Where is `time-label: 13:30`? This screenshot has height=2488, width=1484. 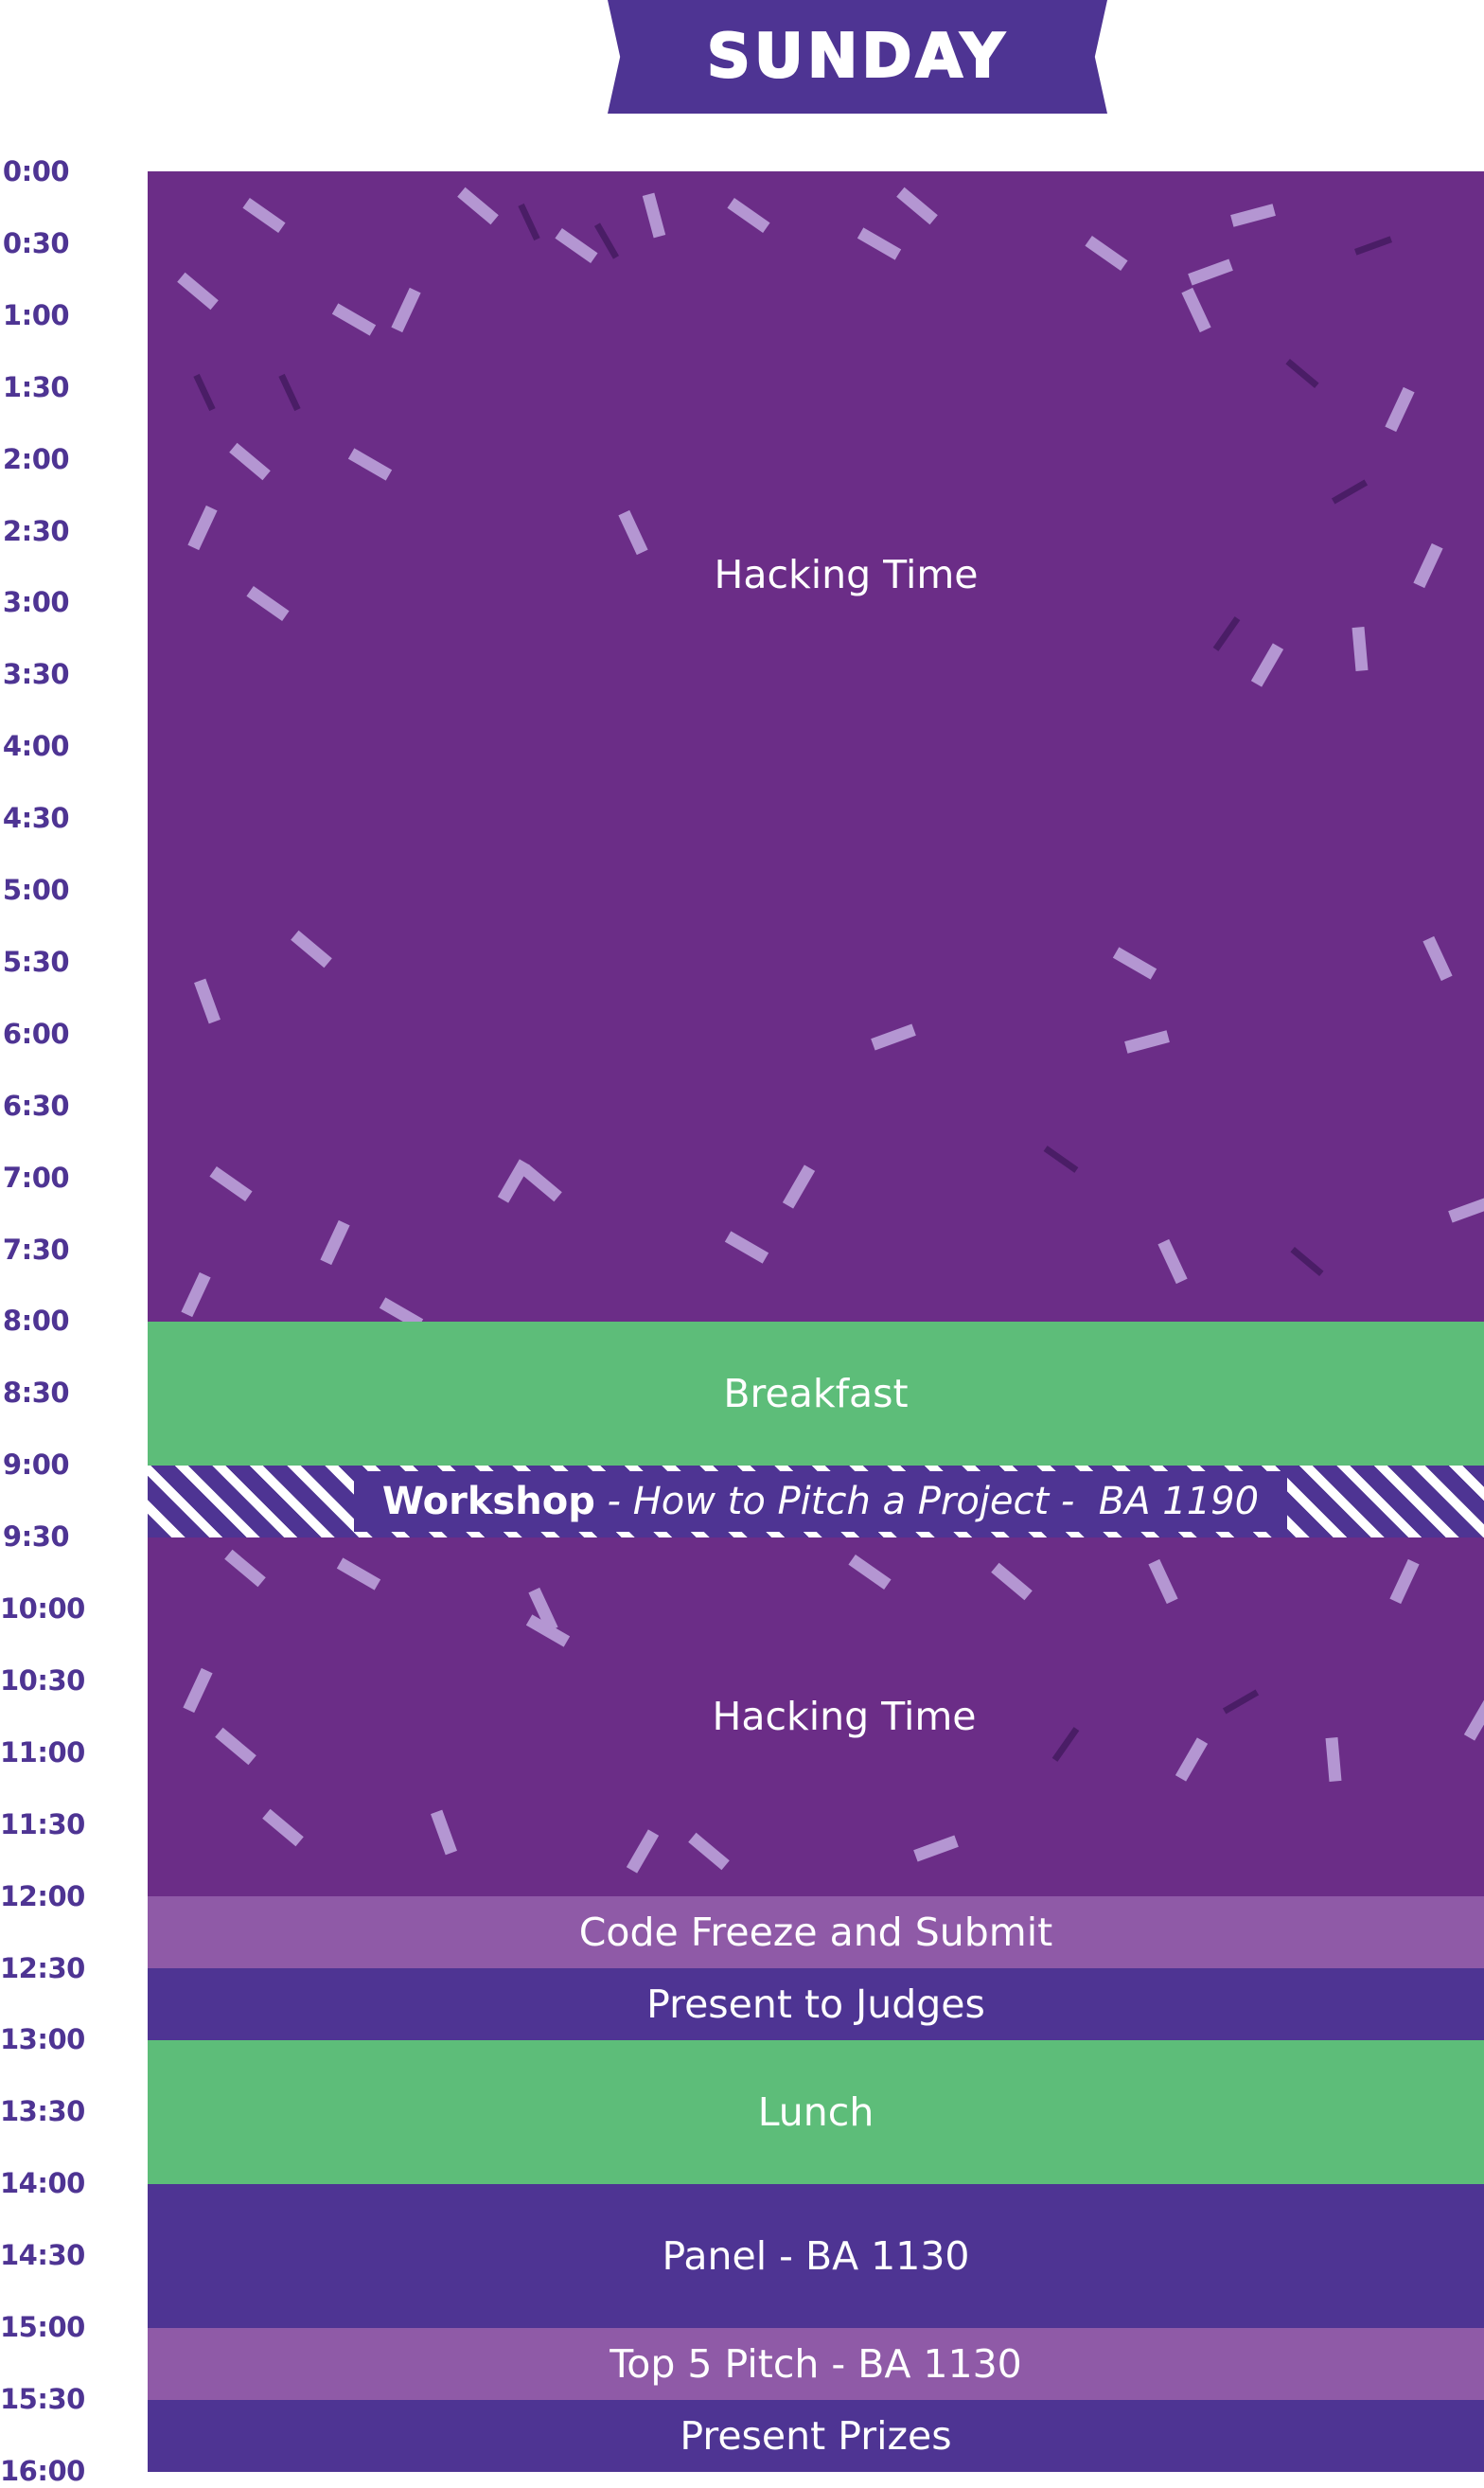 time-label: 13:30 is located at coordinates (42, 2111).